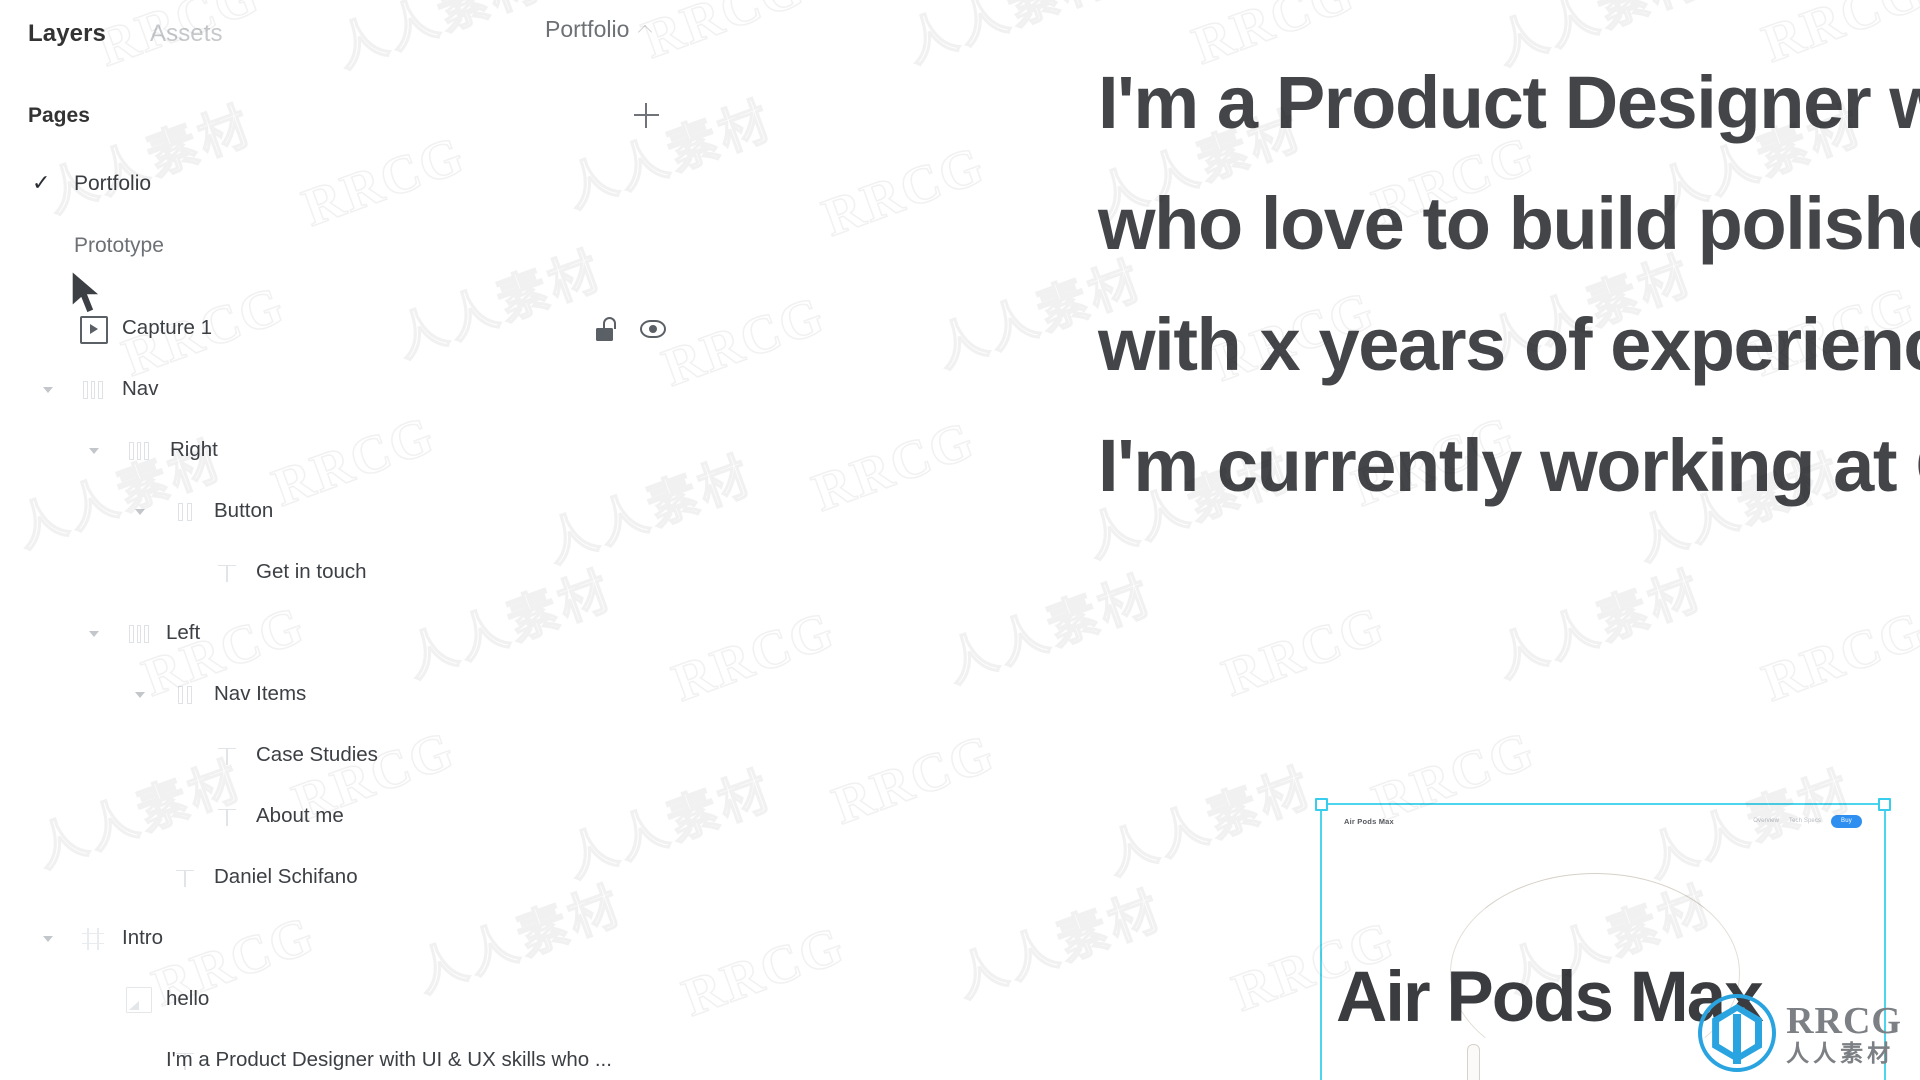 This screenshot has height=1080, width=1920. What do you see at coordinates (1509, 223) in the screenshot?
I see `hero-line-2: who love to build polished products` at bounding box center [1509, 223].